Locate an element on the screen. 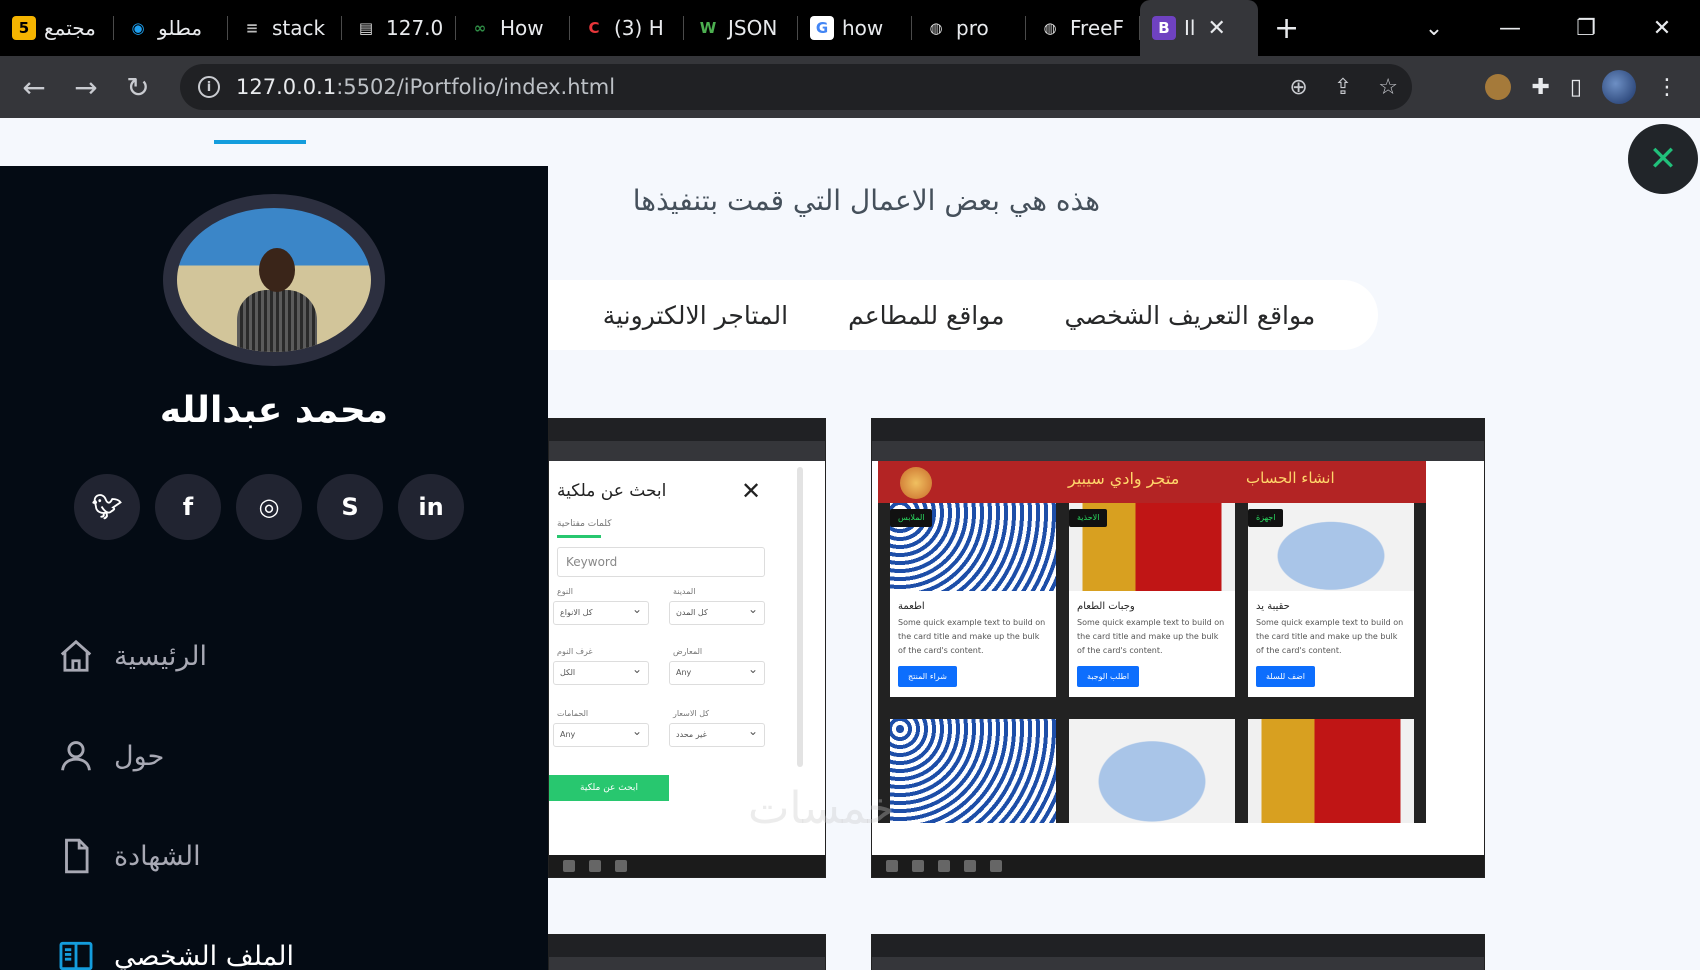 The image size is (1700, 970). profile-person is located at coordinates (277, 300).